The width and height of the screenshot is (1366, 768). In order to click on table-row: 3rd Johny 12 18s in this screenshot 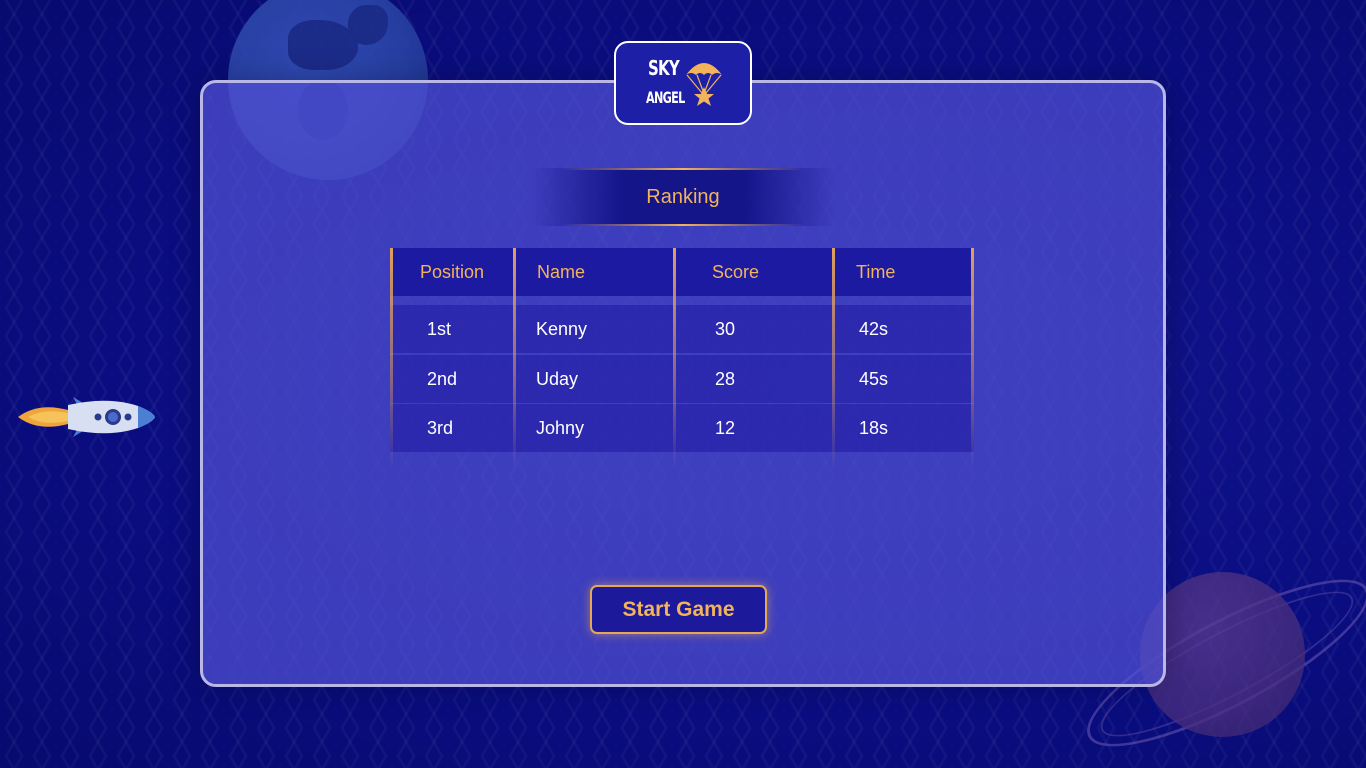, I will do `click(682, 428)`.